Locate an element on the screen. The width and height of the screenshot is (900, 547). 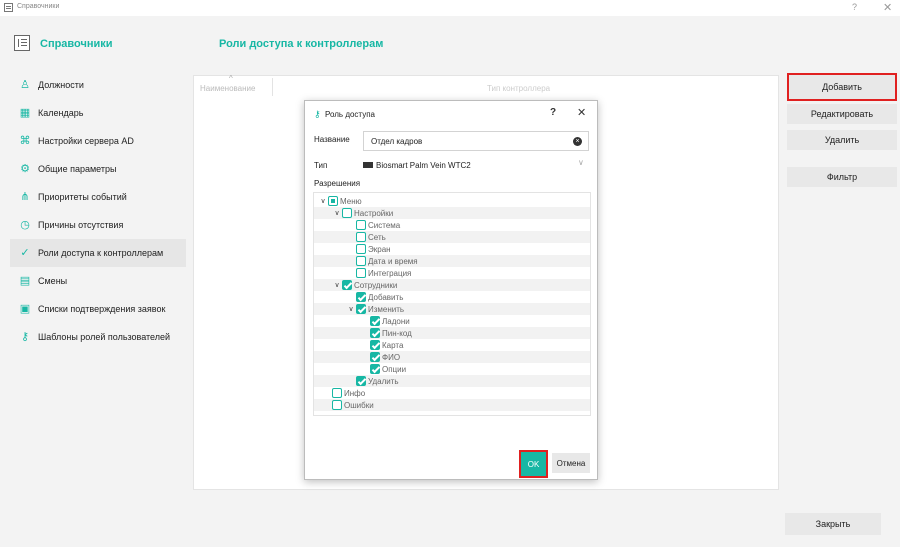
tree-row: Карта is located at coordinates (452, 345).